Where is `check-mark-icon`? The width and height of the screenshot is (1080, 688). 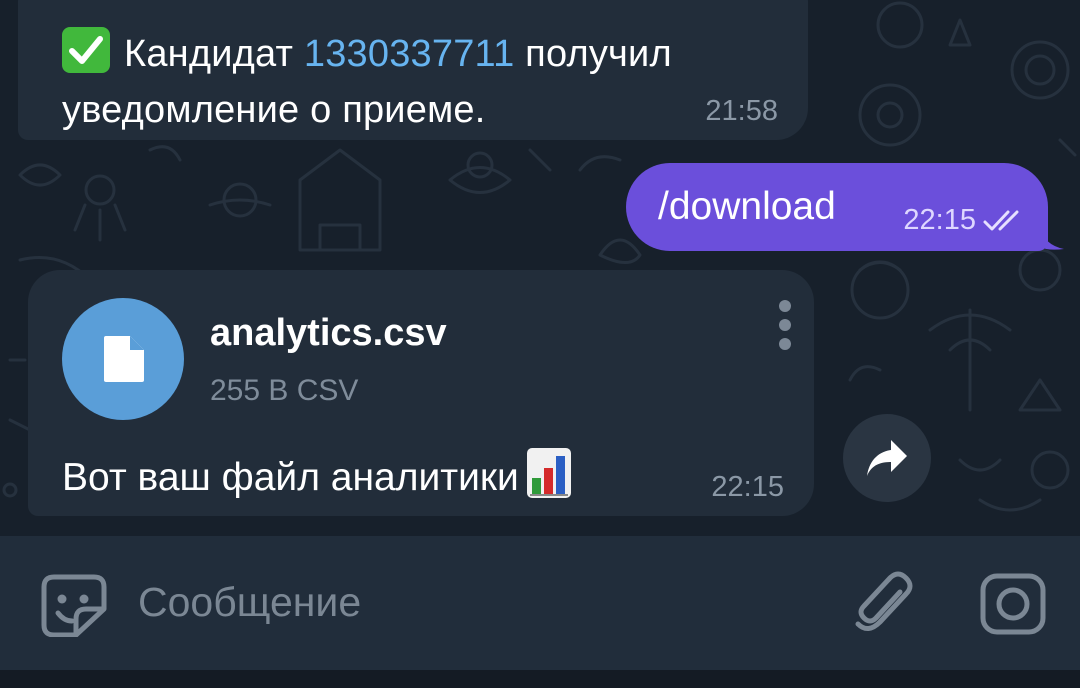 check-mark-icon is located at coordinates (86, 50).